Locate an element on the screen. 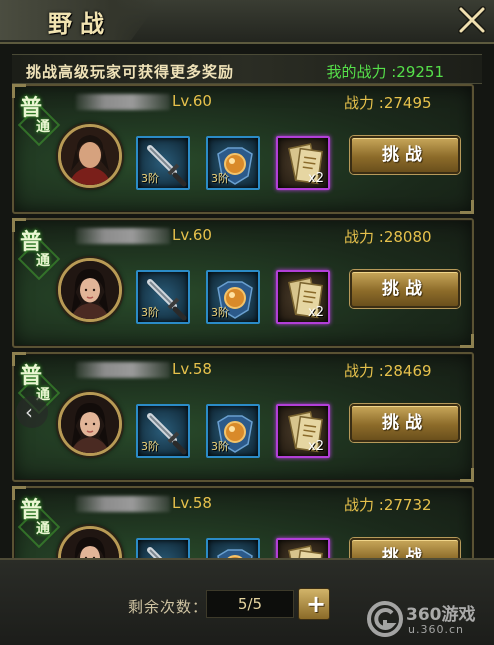 The height and width of the screenshot is (645, 494). player-power: 战力 :28080 is located at coordinates (388, 237).